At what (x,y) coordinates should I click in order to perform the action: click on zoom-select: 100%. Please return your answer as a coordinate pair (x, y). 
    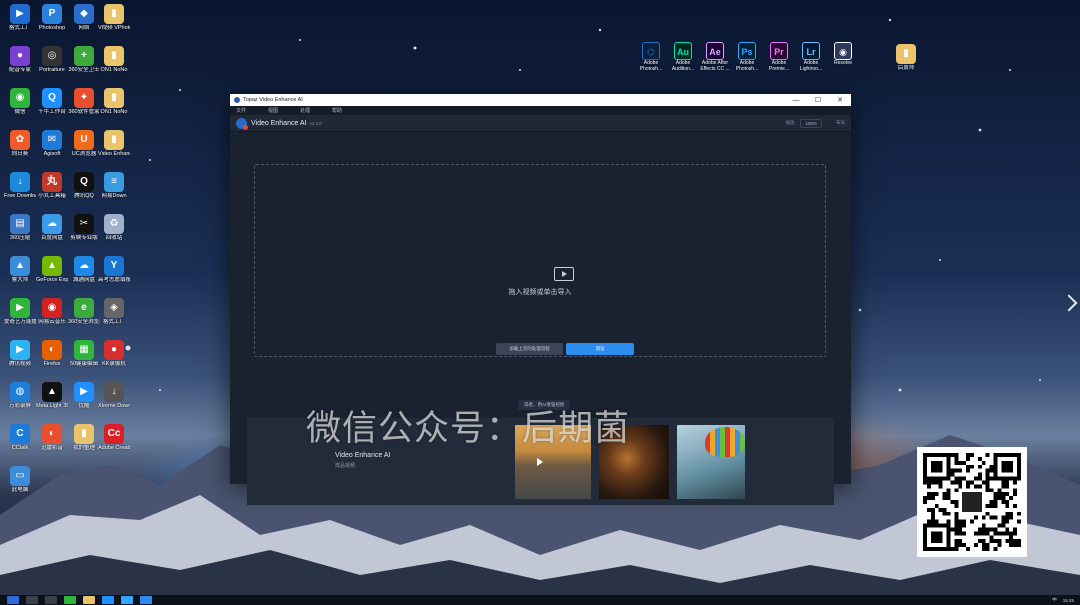
    Looking at the image, I should click on (811, 123).